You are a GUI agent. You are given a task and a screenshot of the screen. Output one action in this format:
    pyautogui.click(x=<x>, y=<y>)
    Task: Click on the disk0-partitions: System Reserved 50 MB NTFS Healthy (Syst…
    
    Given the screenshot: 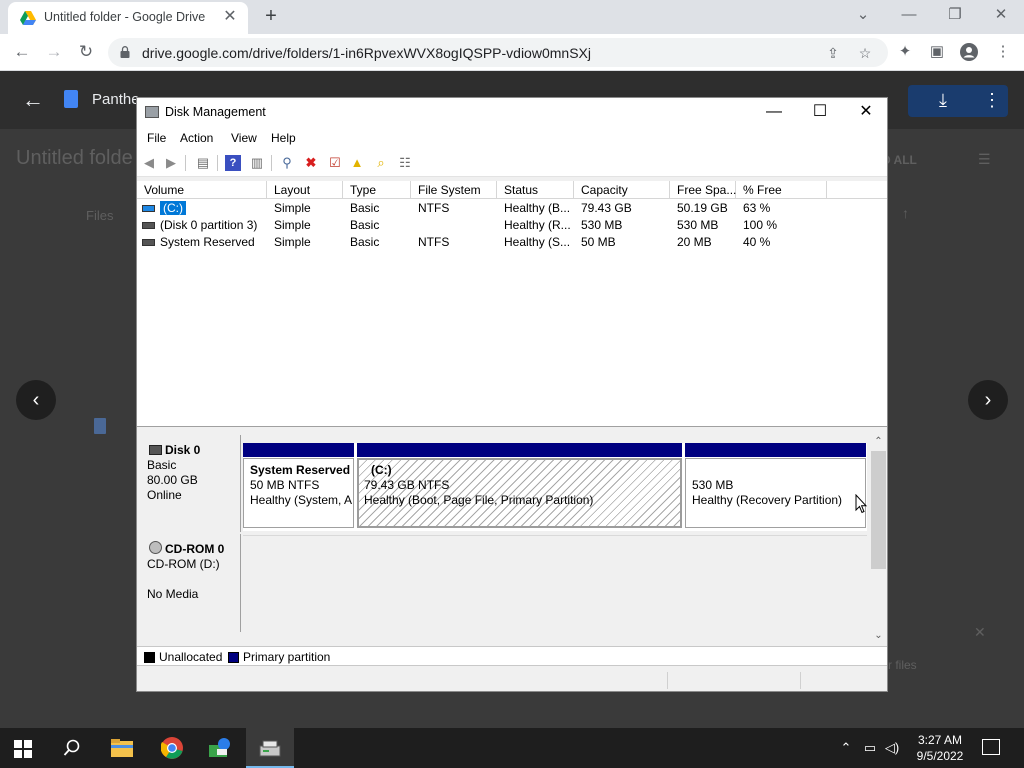 What is the action you would take?
    pyautogui.click(x=555, y=487)
    